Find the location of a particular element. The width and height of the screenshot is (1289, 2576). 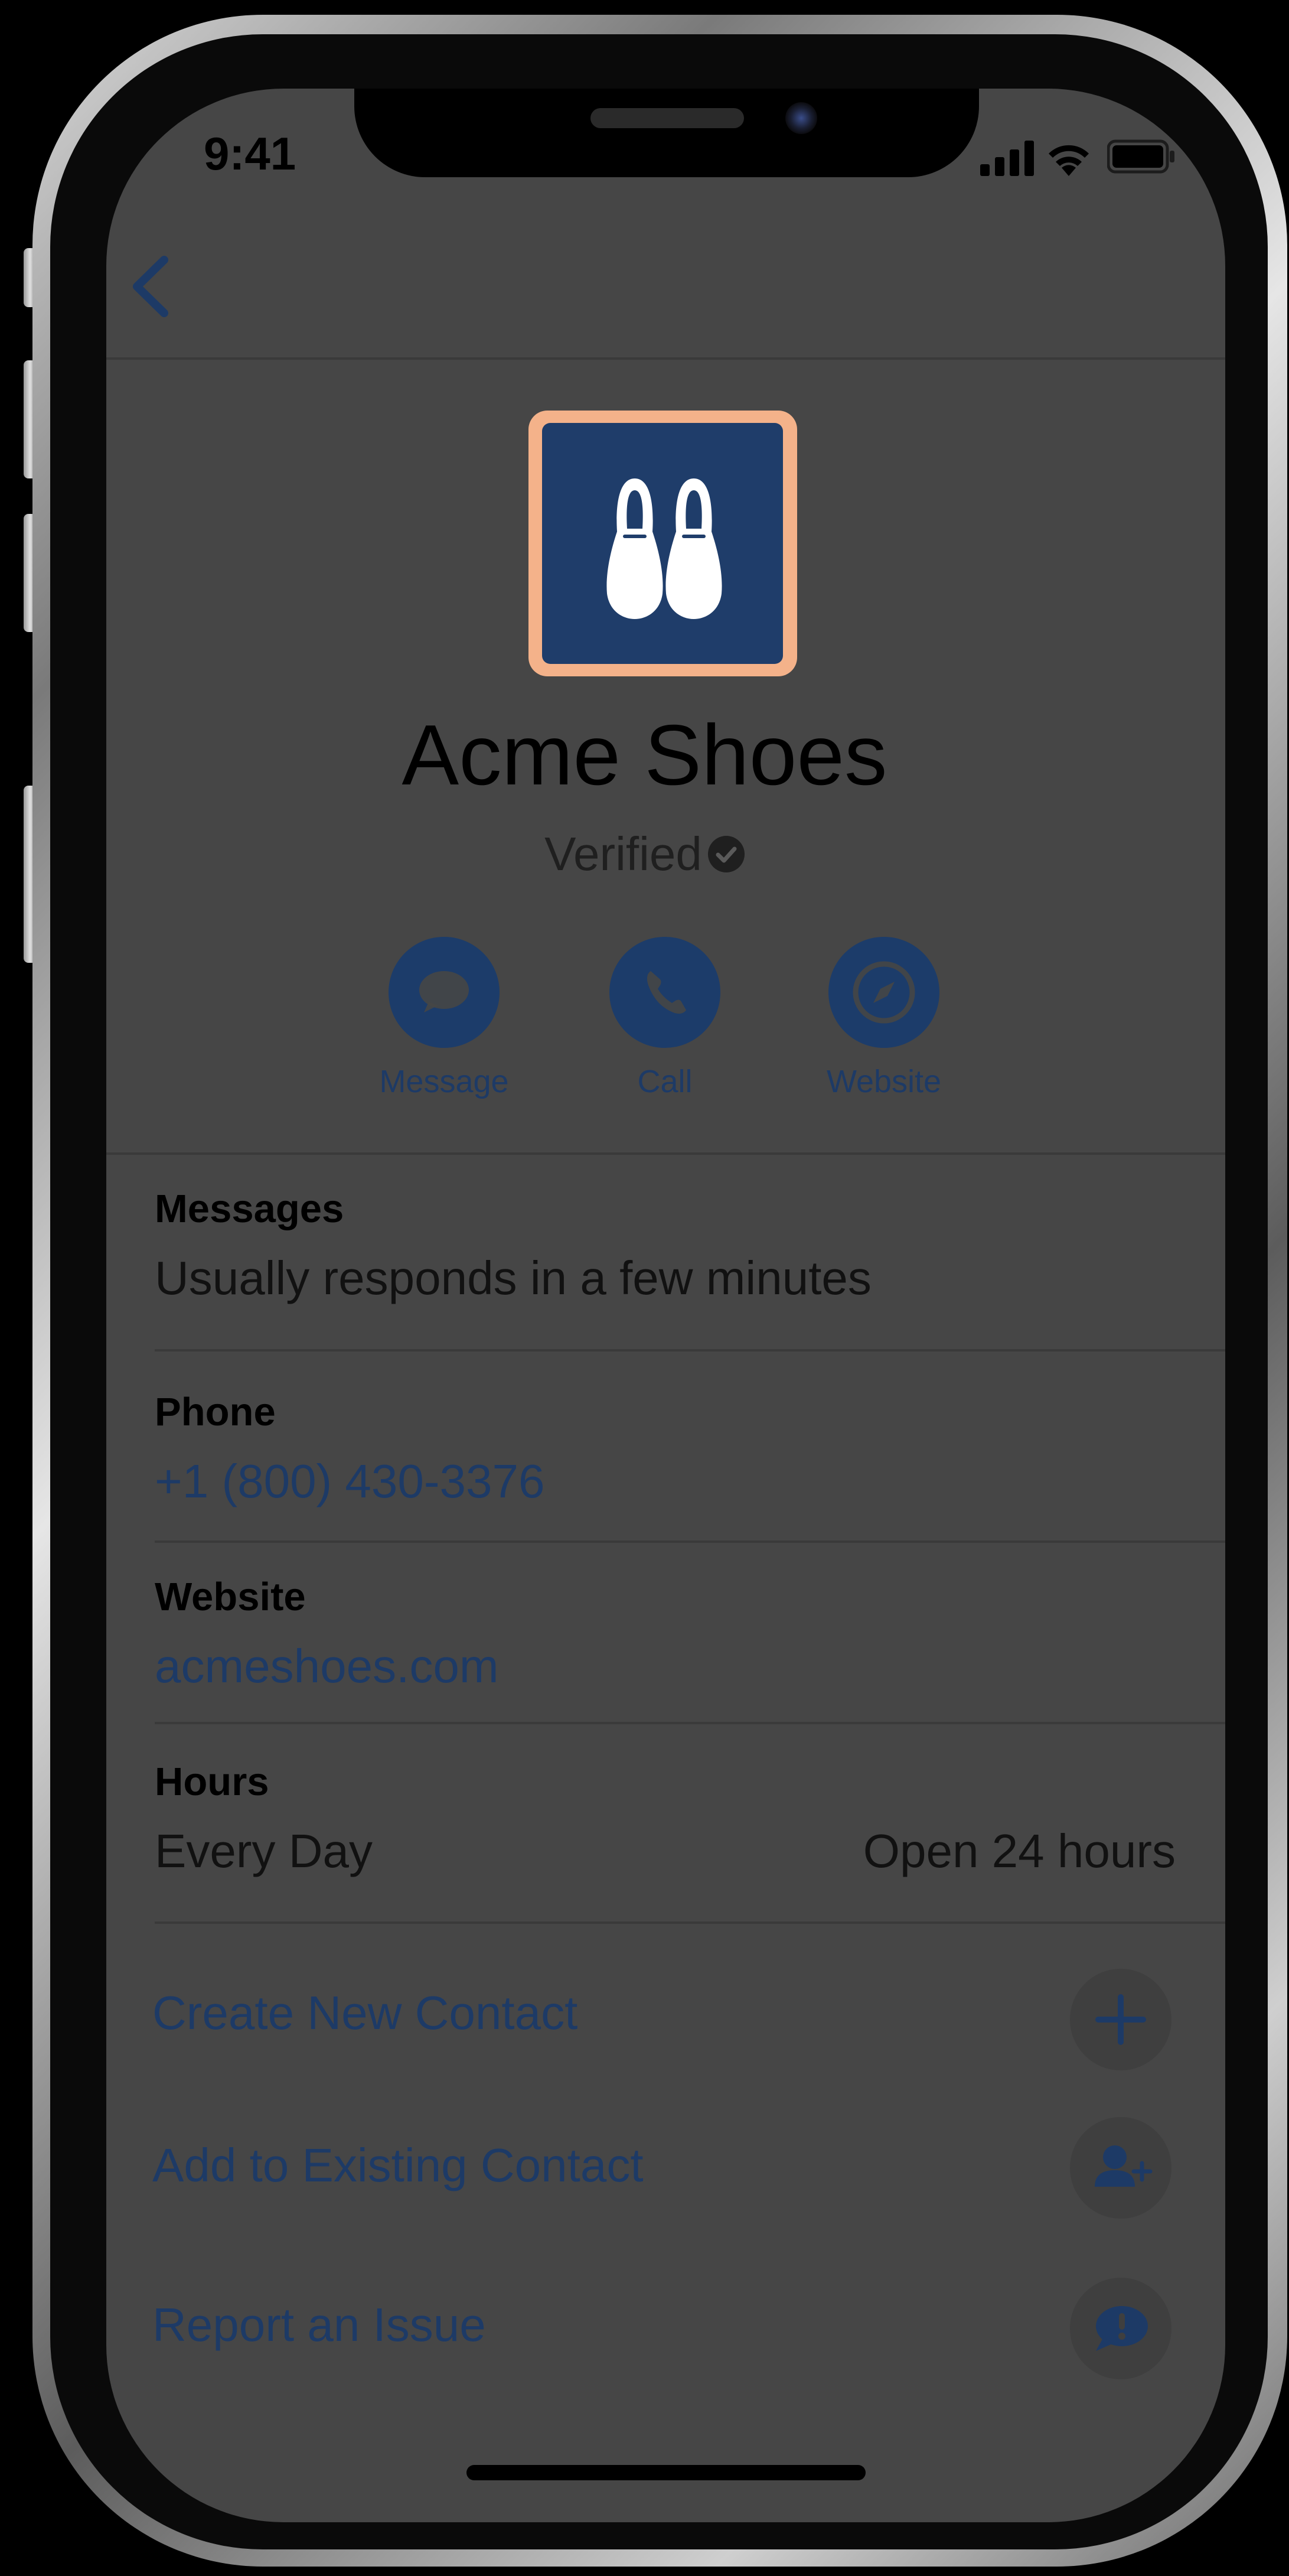

header-divider is located at coordinates (665, 1153).